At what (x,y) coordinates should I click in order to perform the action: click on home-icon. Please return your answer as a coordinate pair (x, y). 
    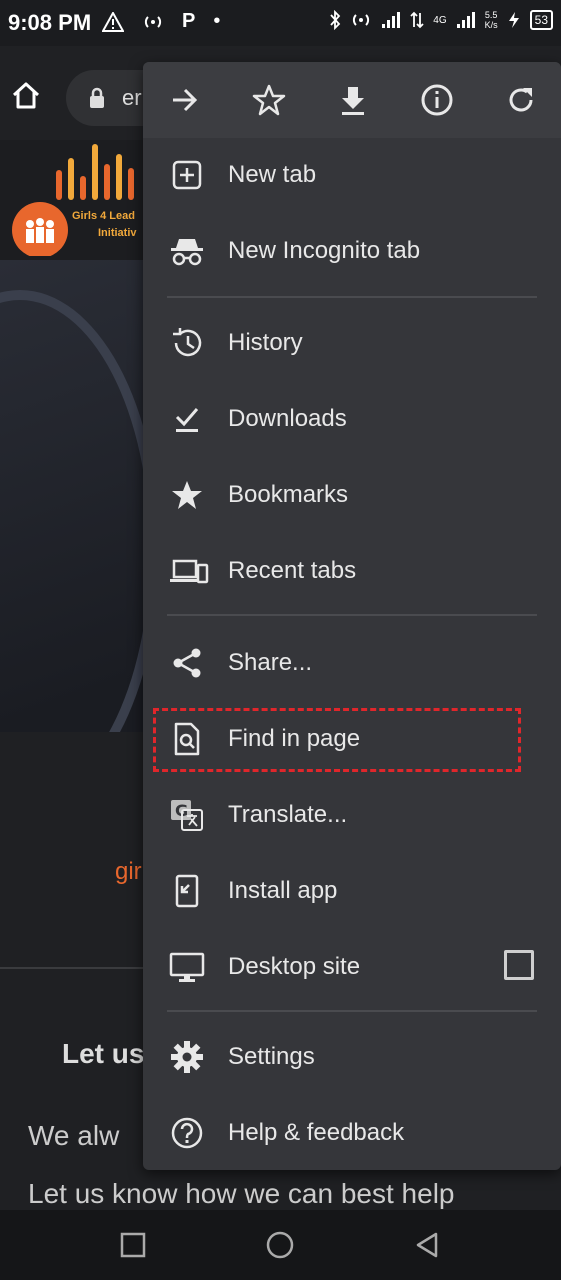
    Looking at the image, I should click on (26, 95).